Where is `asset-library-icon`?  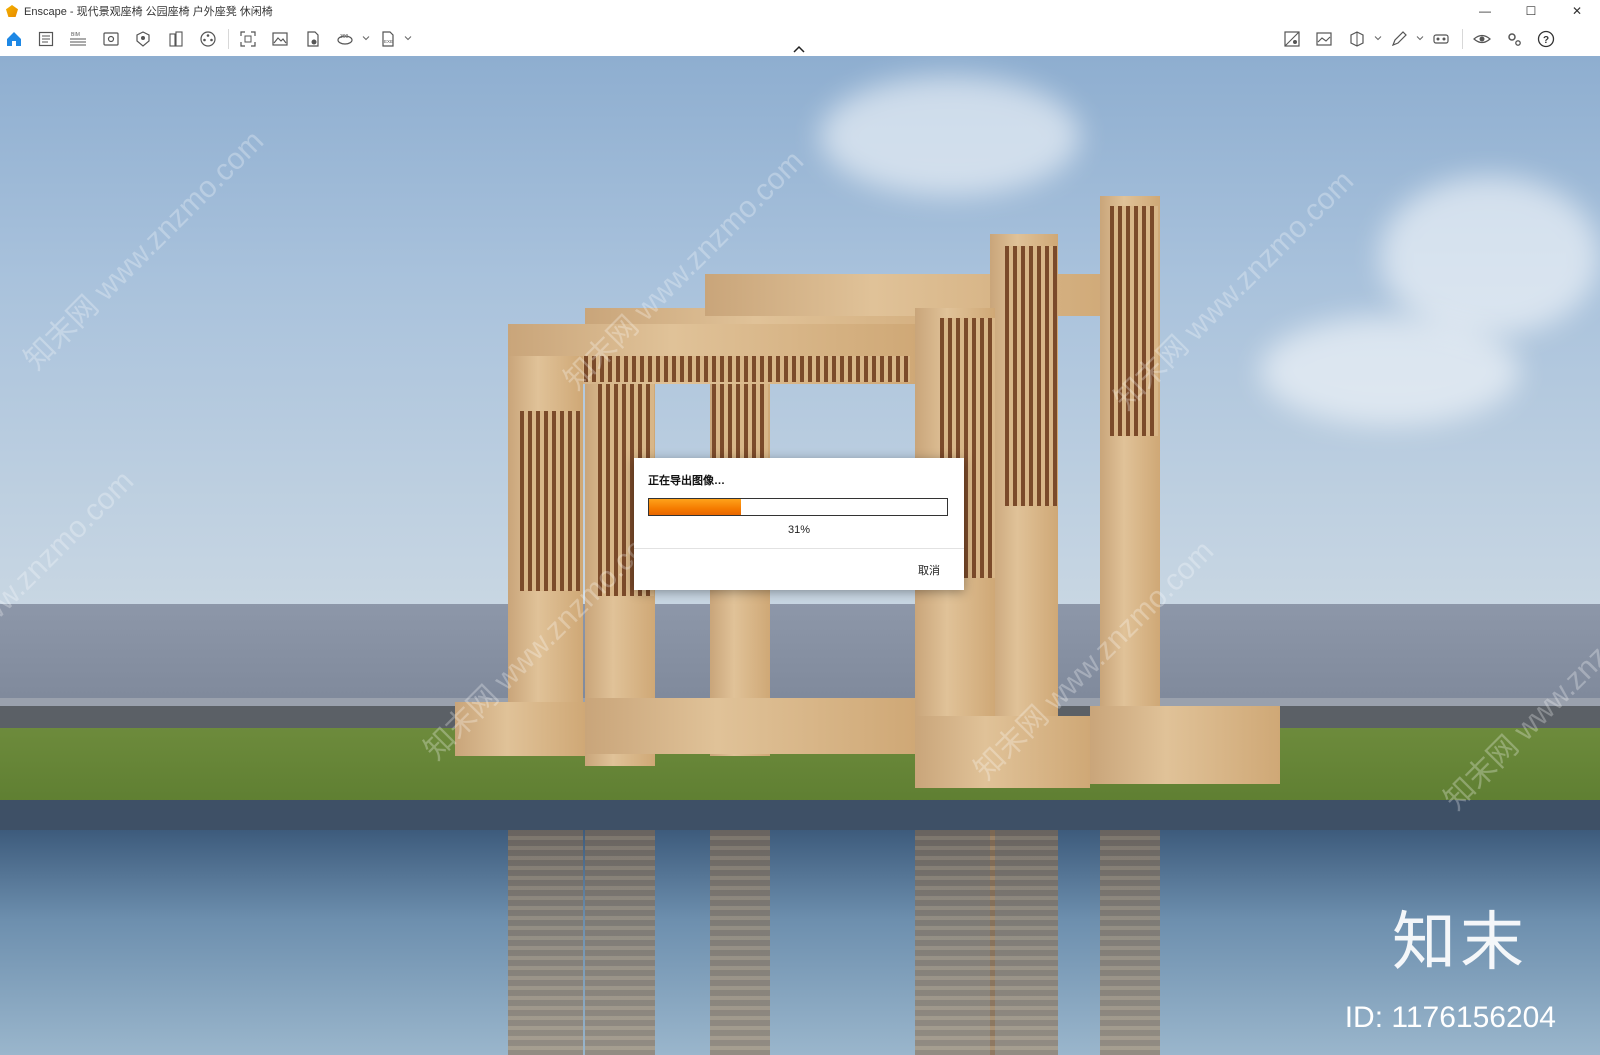 asset-library-icon is located at coordinates (143, 39).